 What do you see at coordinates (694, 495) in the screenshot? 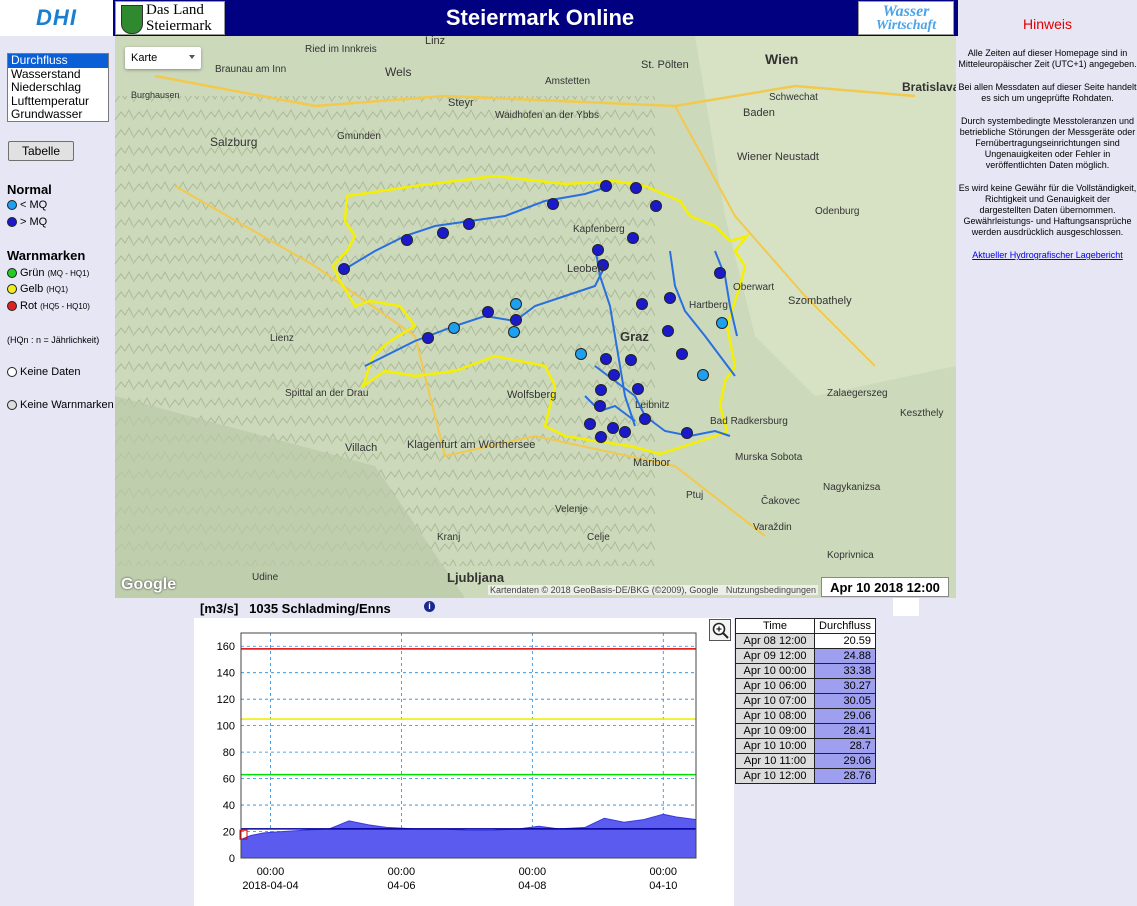
I see `map-label: Ptuj` at bounding box center [694, 495].